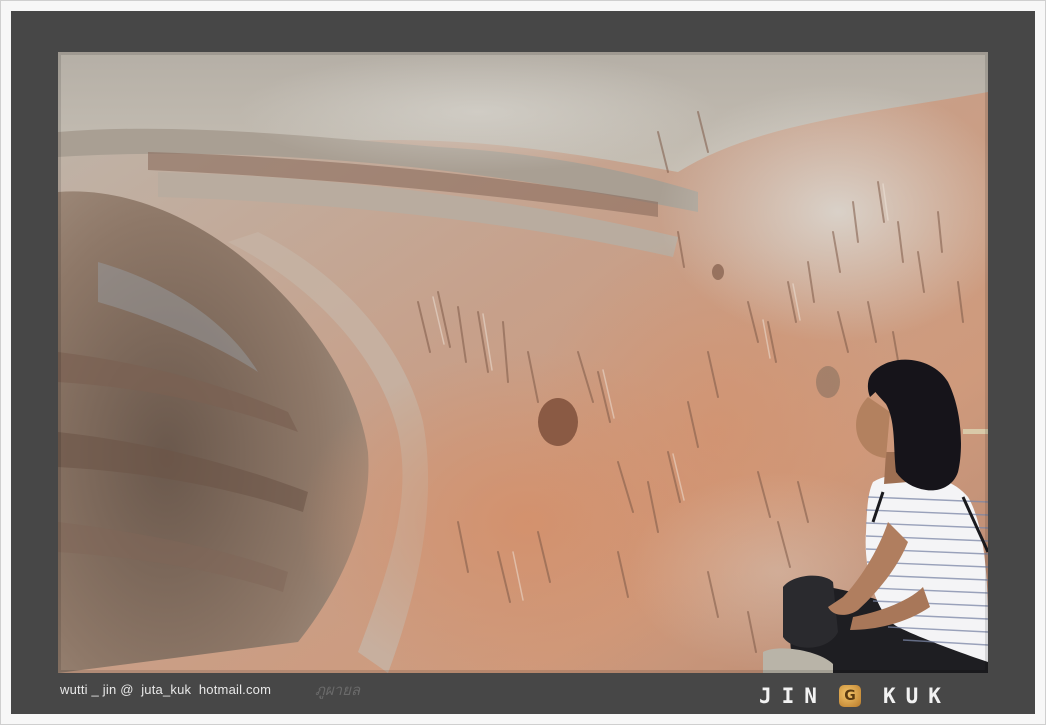  Describe the element at coordinates (793, 696) in the screenshot. I see `logo-left-word: JIN` at that location.